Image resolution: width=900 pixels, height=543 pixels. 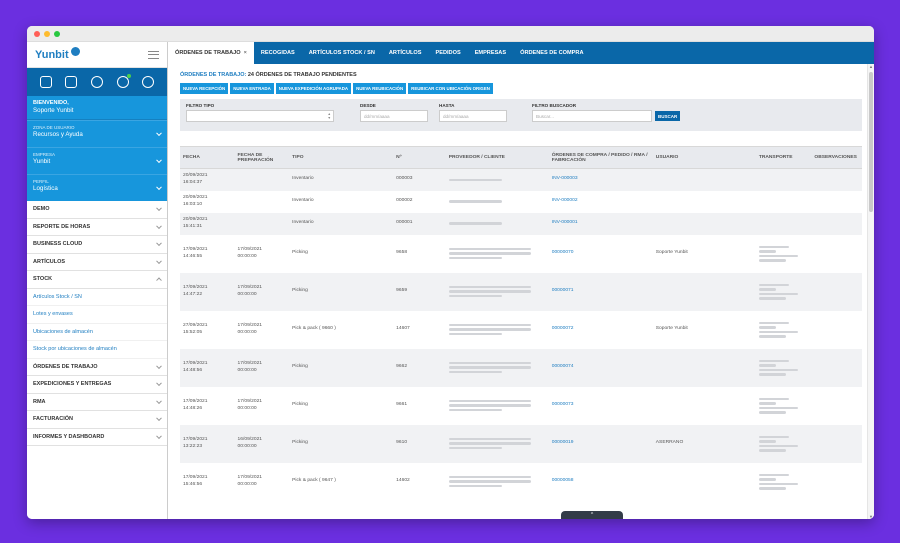 What do you see at coordinates (419, 157) in the screenshot?
I see `column-header: Nº` at bounding box center [419, 157].